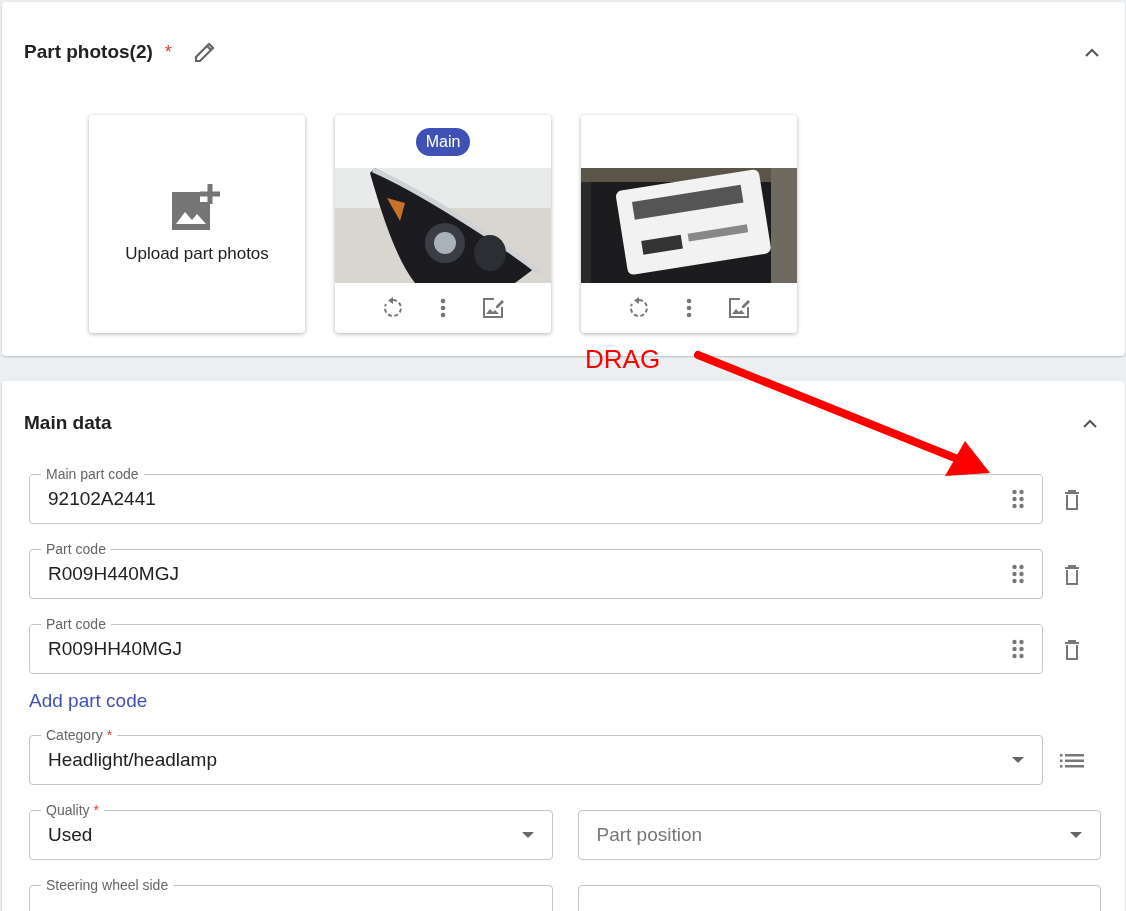  I want to click on required-mark: *, so click(168, 52).